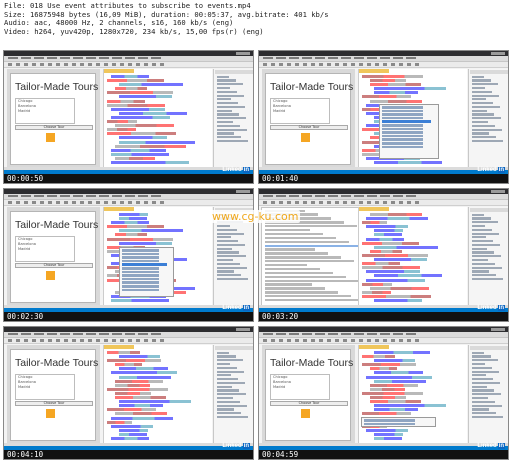 The height and width of the screenshot is (463, 512). I want to click on xaml-editor, so click(412, 257).